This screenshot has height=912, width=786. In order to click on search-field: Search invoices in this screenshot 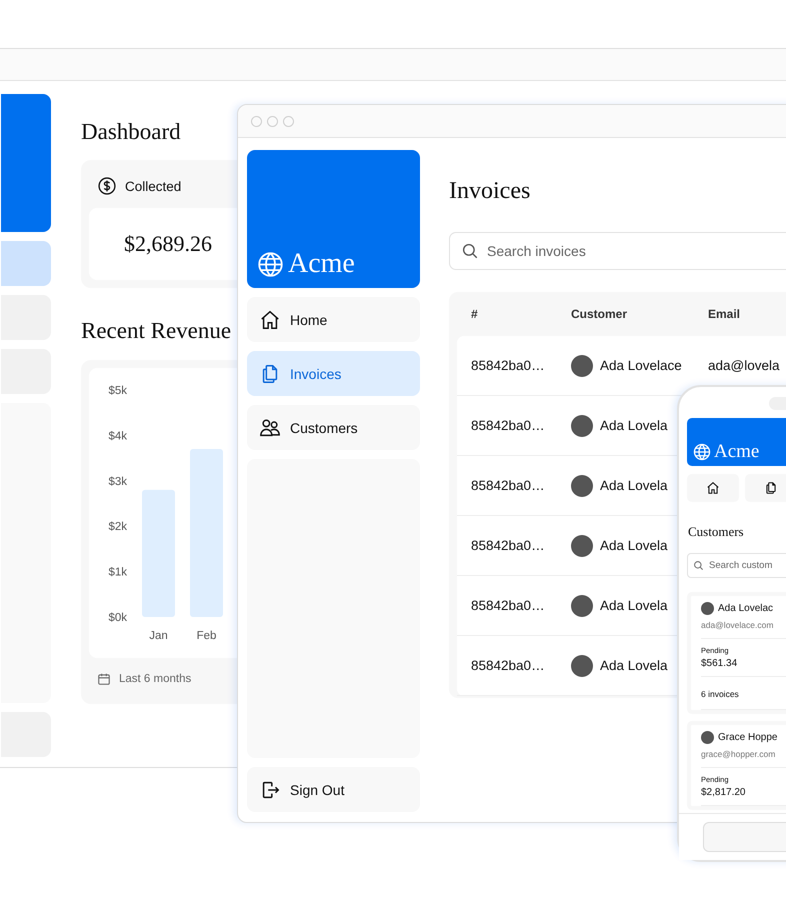, I will do `click(617, 251)`.